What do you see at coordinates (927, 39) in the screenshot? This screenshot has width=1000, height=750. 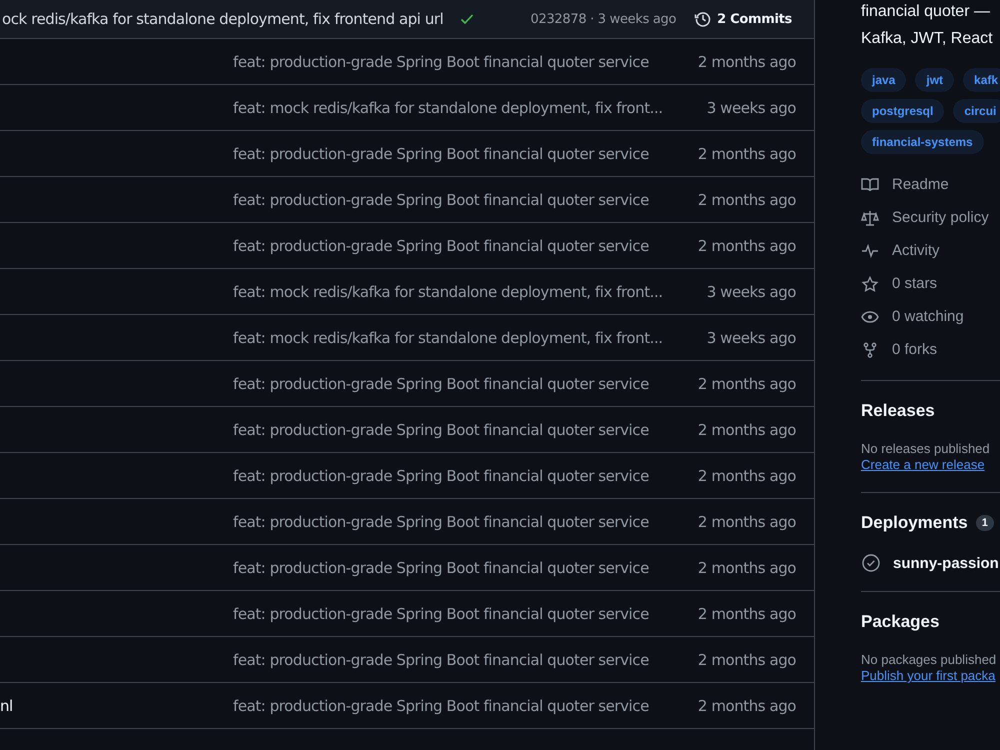 I see `repo-description: Kafka, JWT, React` at bounding box center [927, 39].